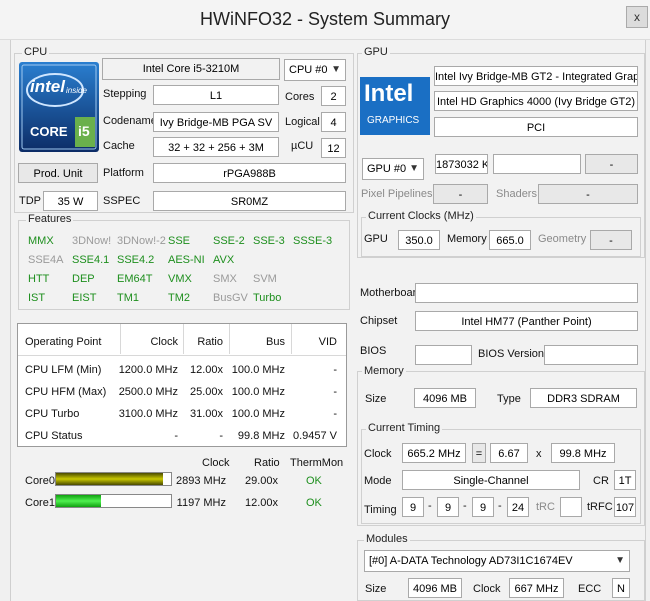  I want to click on current-timing-legend: Current Timing, so click(404, 428).